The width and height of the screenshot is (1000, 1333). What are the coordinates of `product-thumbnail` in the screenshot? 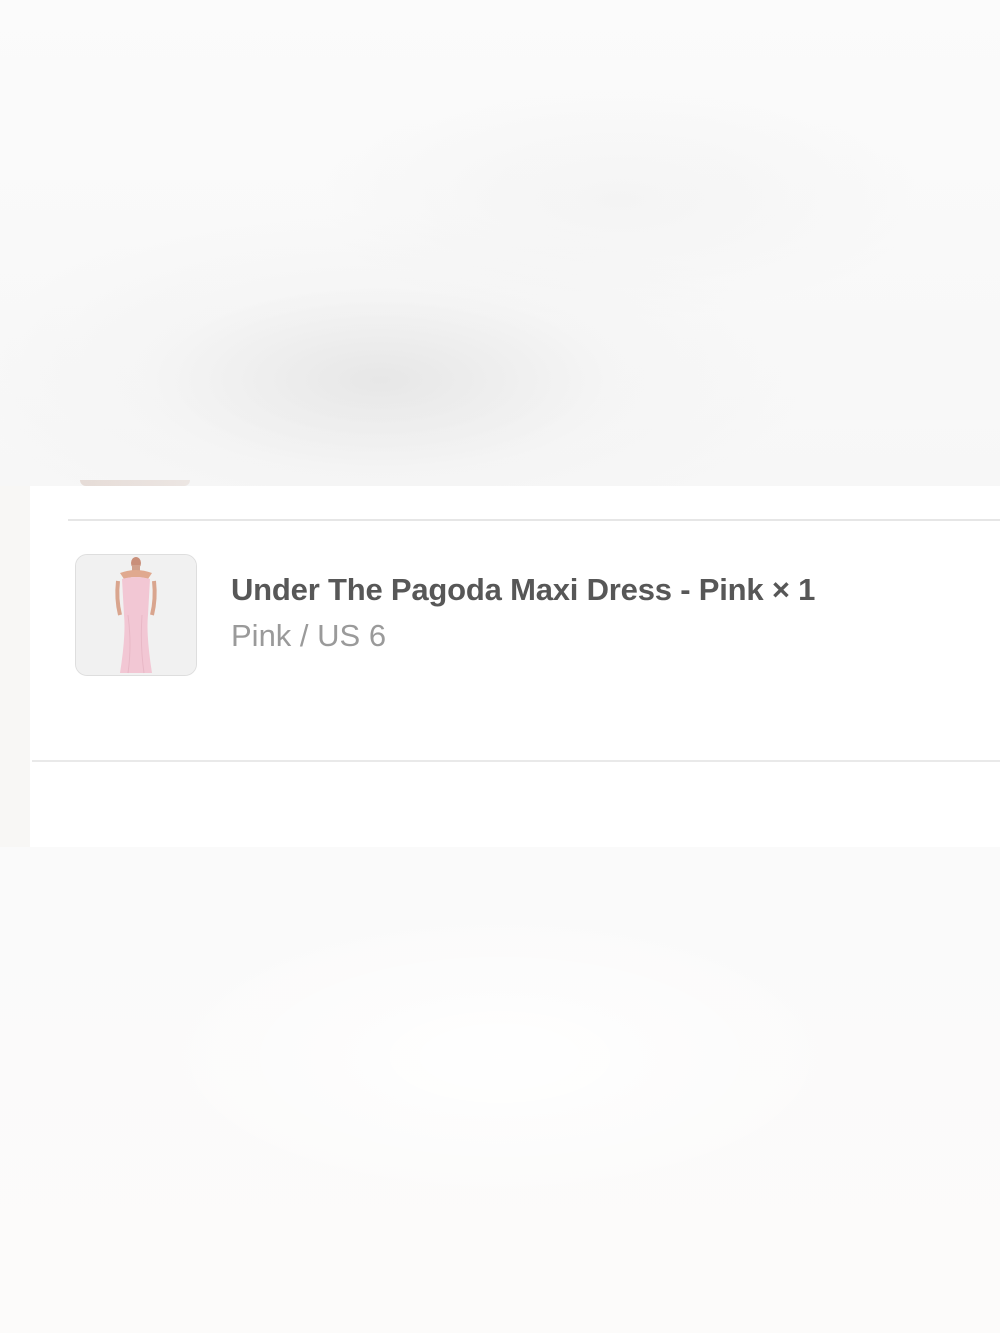 It's located at (136, 615).